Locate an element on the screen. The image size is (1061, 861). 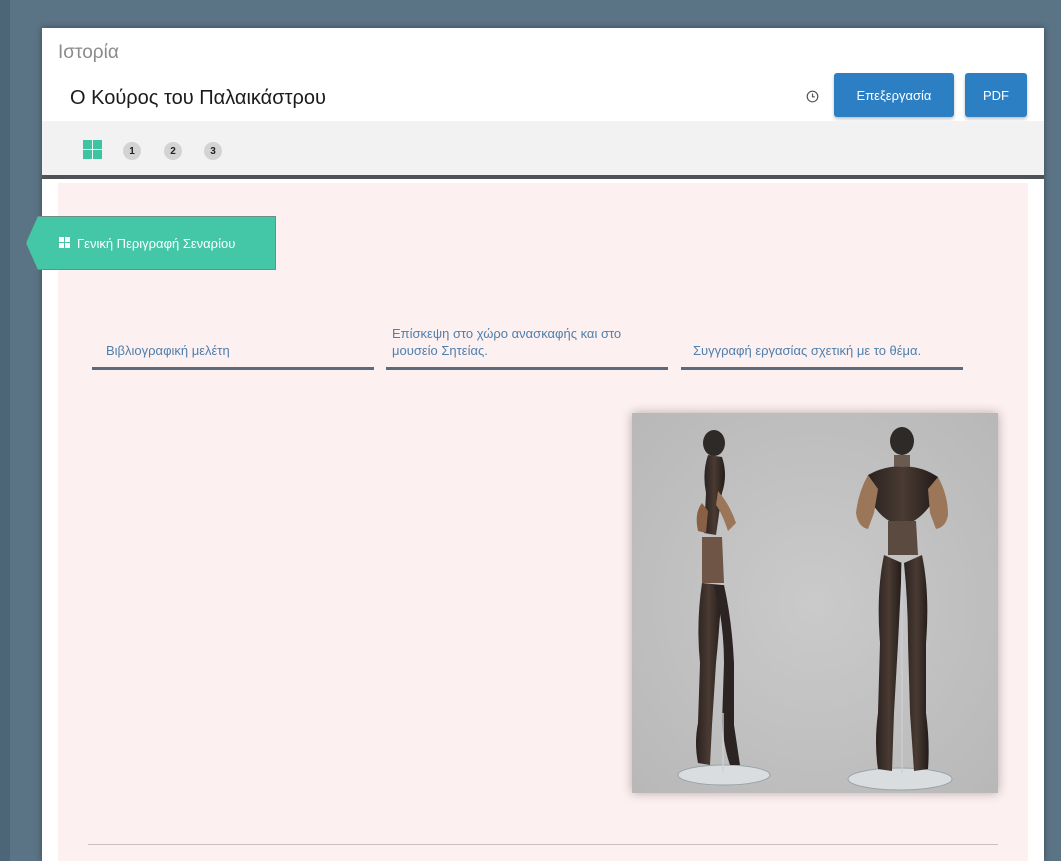
tab-step-2: 2 is located at coordinates (173, 151).